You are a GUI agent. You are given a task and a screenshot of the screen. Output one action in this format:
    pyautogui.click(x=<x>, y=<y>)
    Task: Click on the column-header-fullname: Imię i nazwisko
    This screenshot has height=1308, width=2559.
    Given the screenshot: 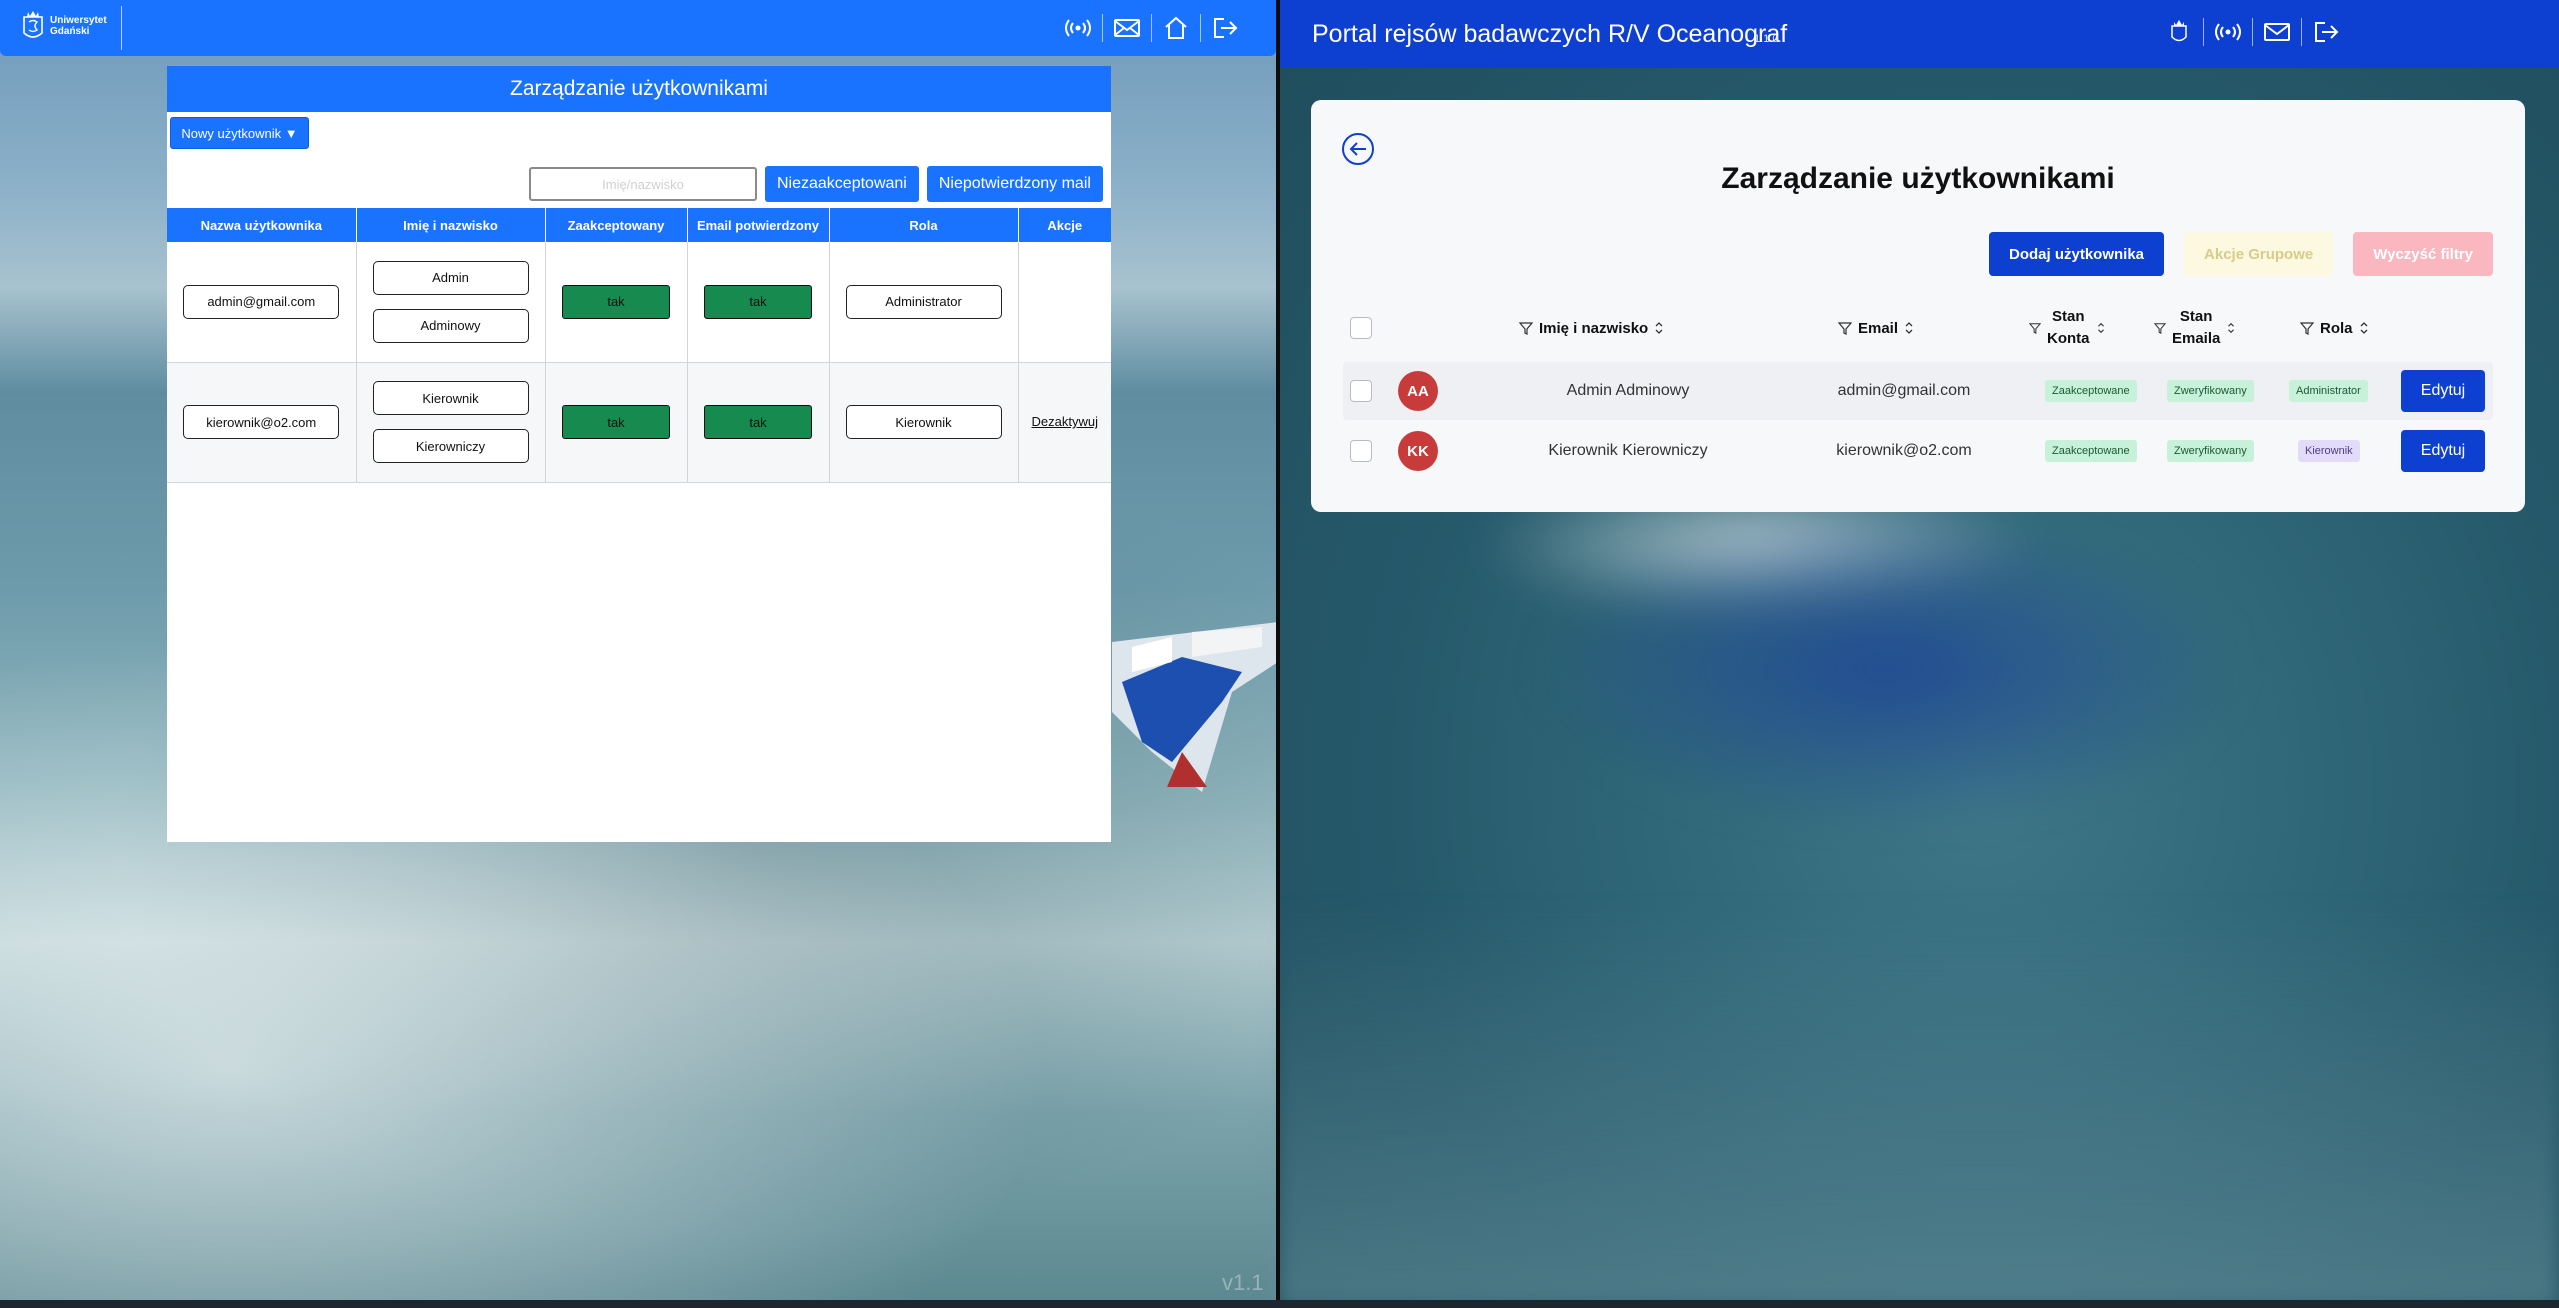 What is the action you would take?
    pyautogui.click(x=451, y=225)
    